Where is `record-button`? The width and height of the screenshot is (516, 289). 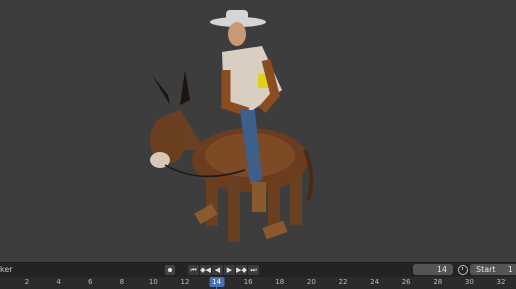
record-button is located at coordinates (170, 270).